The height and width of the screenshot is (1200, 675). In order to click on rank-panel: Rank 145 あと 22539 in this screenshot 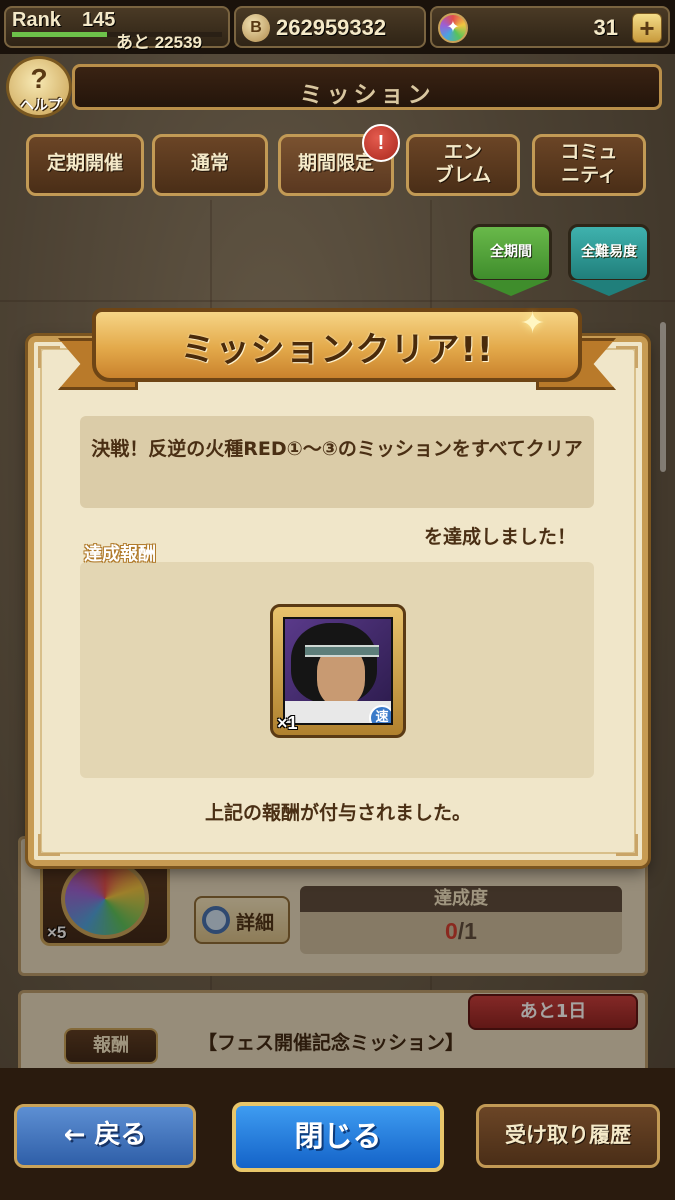, I will do `click(117, 29)`.